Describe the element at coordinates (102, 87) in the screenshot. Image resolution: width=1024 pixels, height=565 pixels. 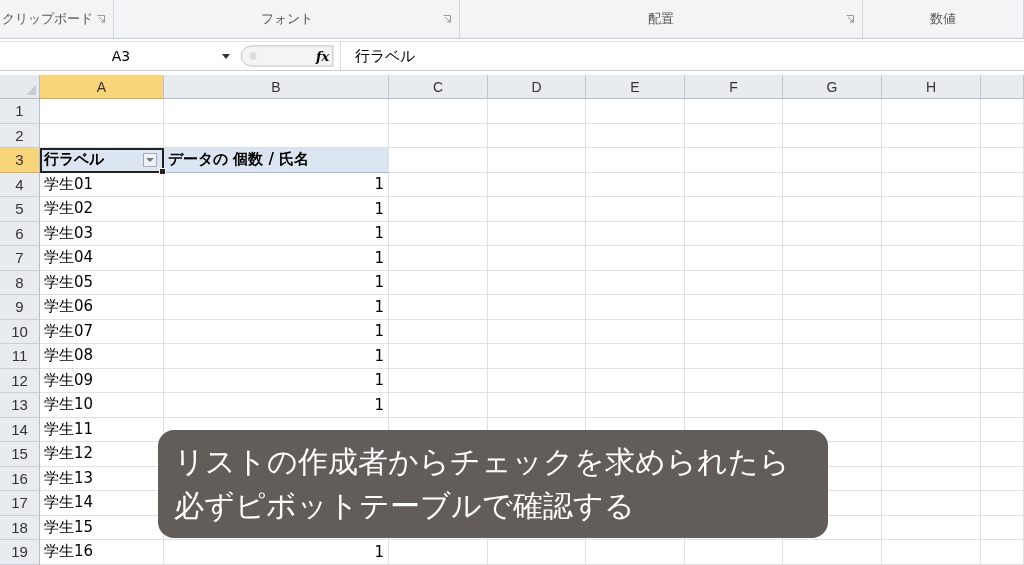
I see `column-header: A` at that location.